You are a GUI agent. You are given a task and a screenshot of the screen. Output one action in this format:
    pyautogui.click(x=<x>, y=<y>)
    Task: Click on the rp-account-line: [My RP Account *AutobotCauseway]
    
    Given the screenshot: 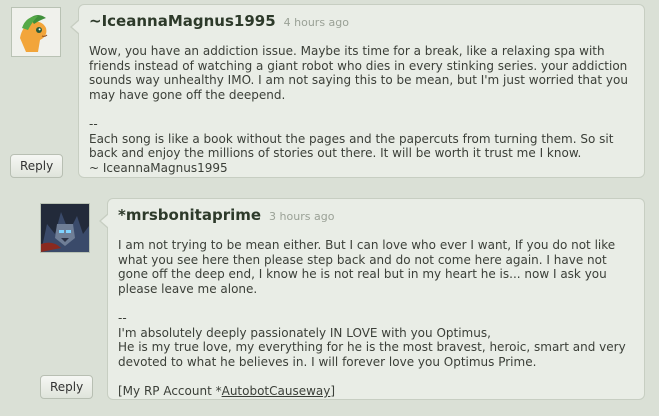 What is the action you would take?
    pyautogui.click(x=375, y=391)
    